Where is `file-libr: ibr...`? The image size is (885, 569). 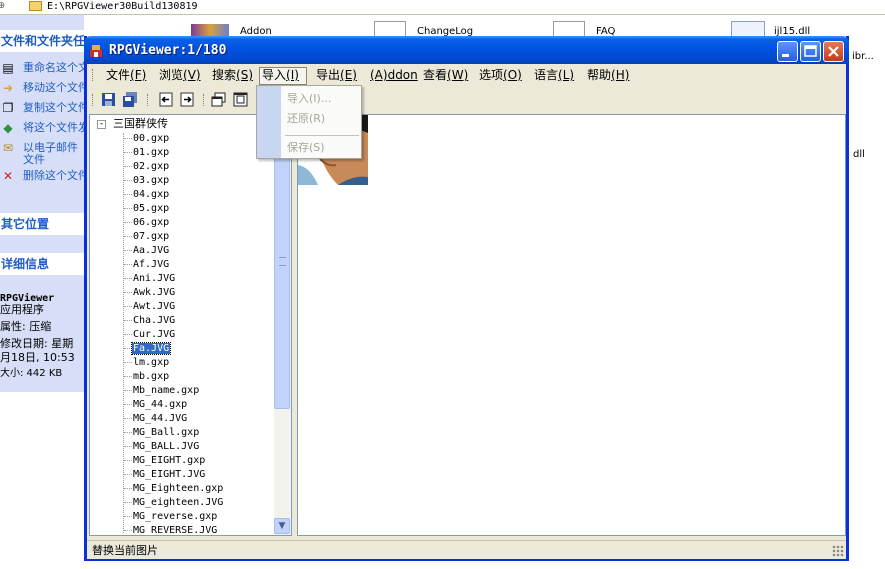
file-libr: ibr... is located at coordinates (863, 56).